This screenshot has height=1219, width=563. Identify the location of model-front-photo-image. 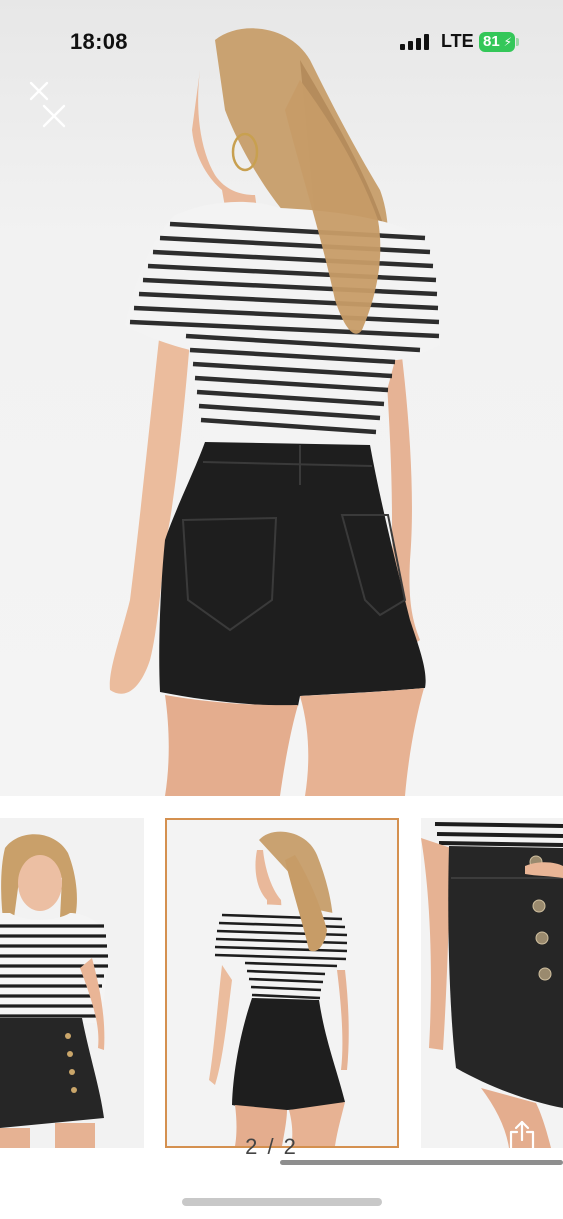
(72, 983).